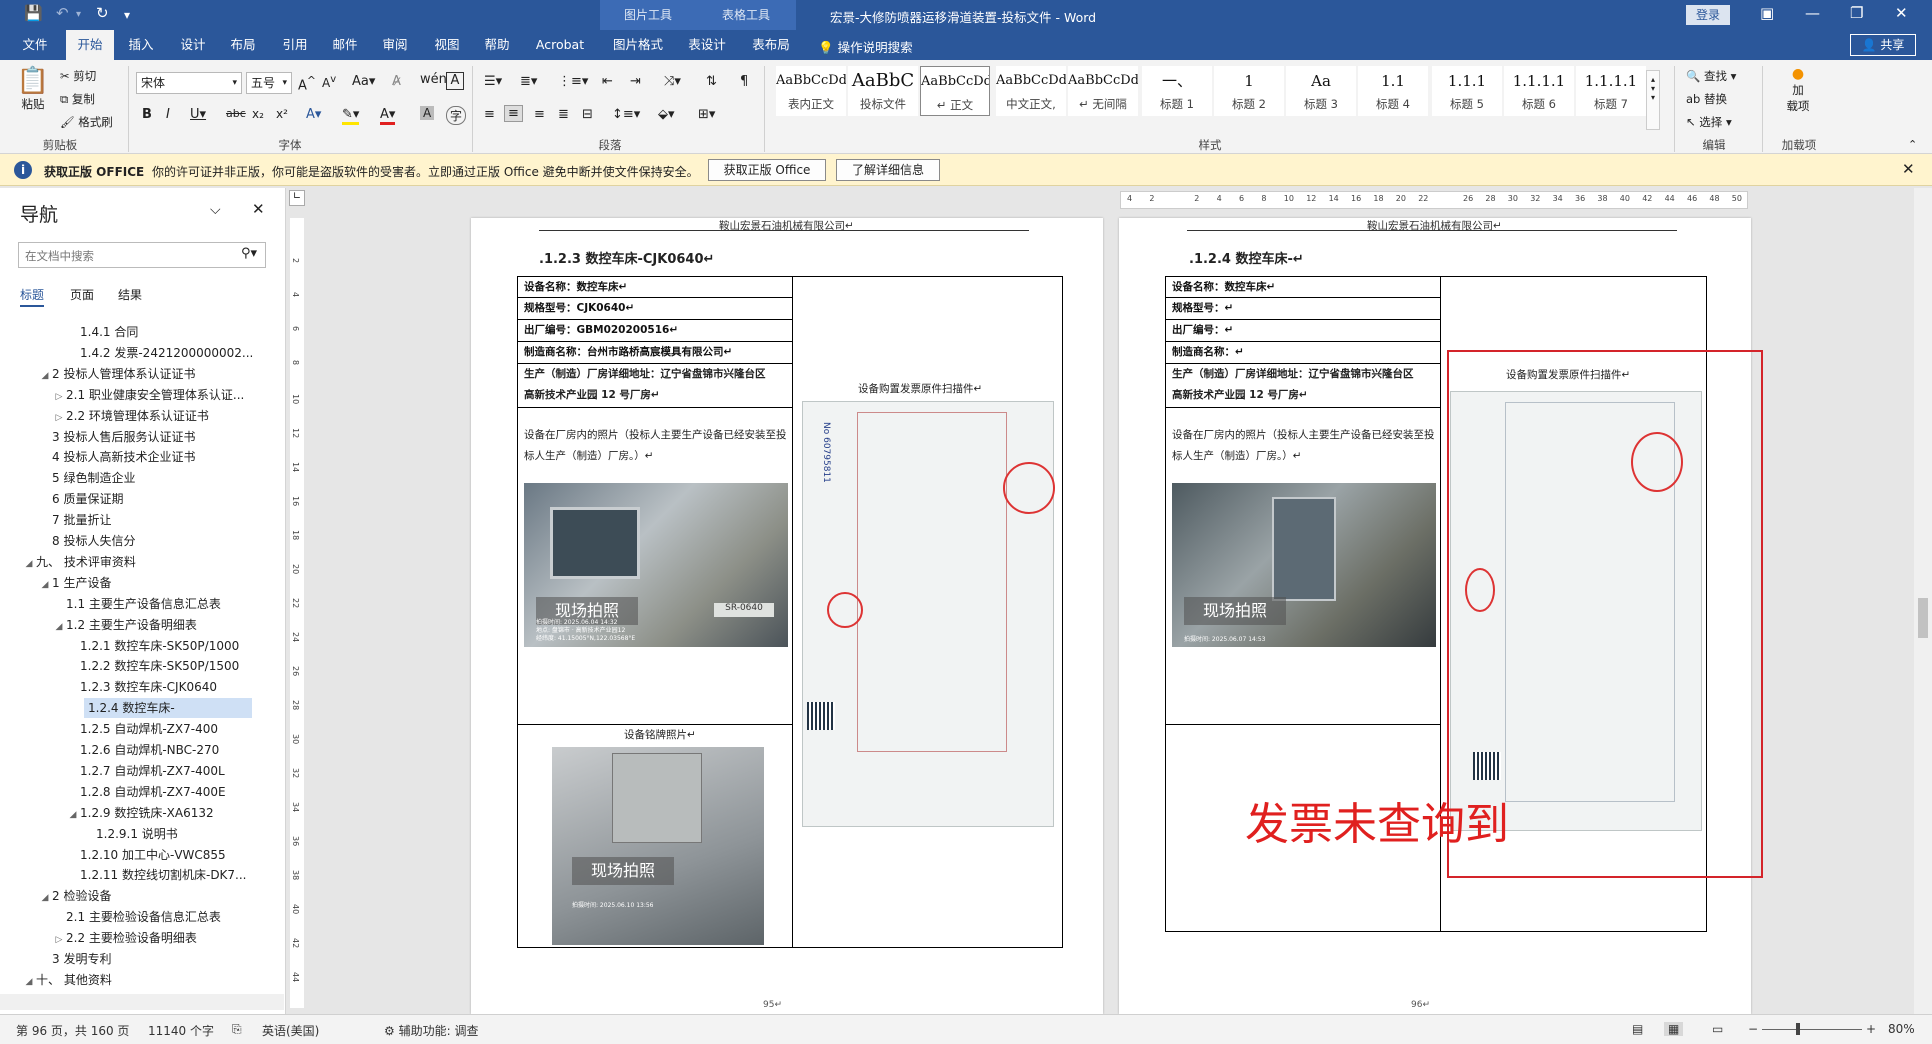 The image size is (1932, 1044). What do you see at coordinates (125, 478) in the screenshot?
I see `nav-heading-item: 5 绿色制造企业` at bounding box center [125, 478].